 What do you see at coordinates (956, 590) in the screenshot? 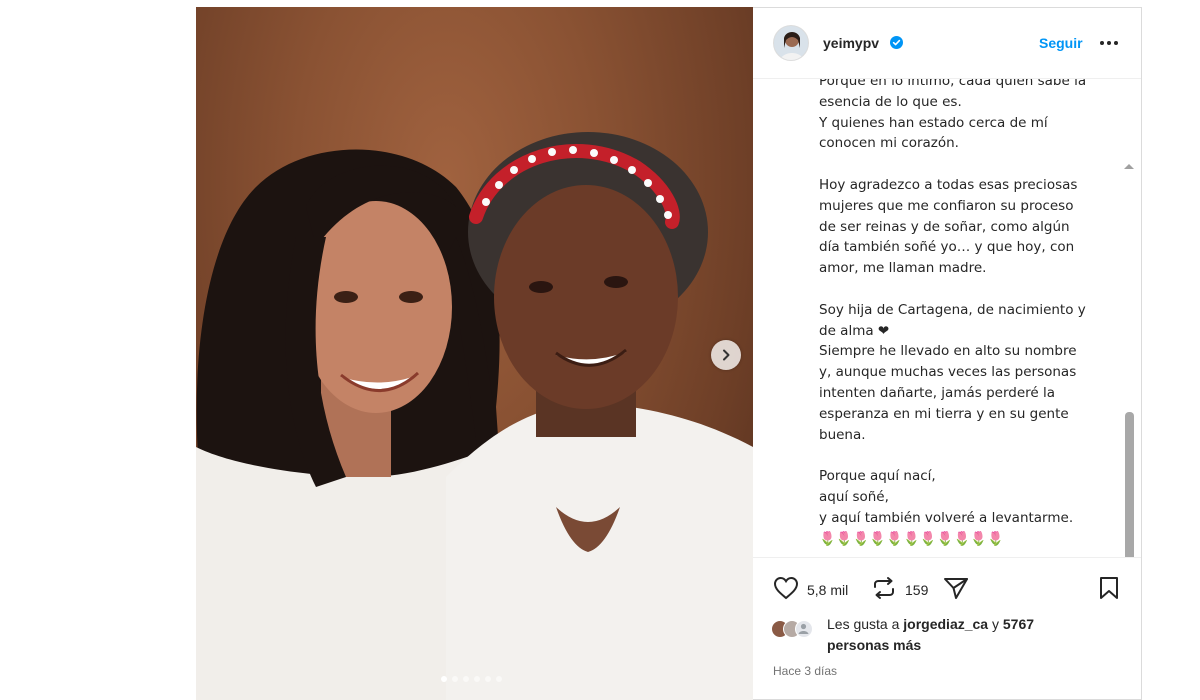
I see `share-icon` at bounding box center [956, 590].